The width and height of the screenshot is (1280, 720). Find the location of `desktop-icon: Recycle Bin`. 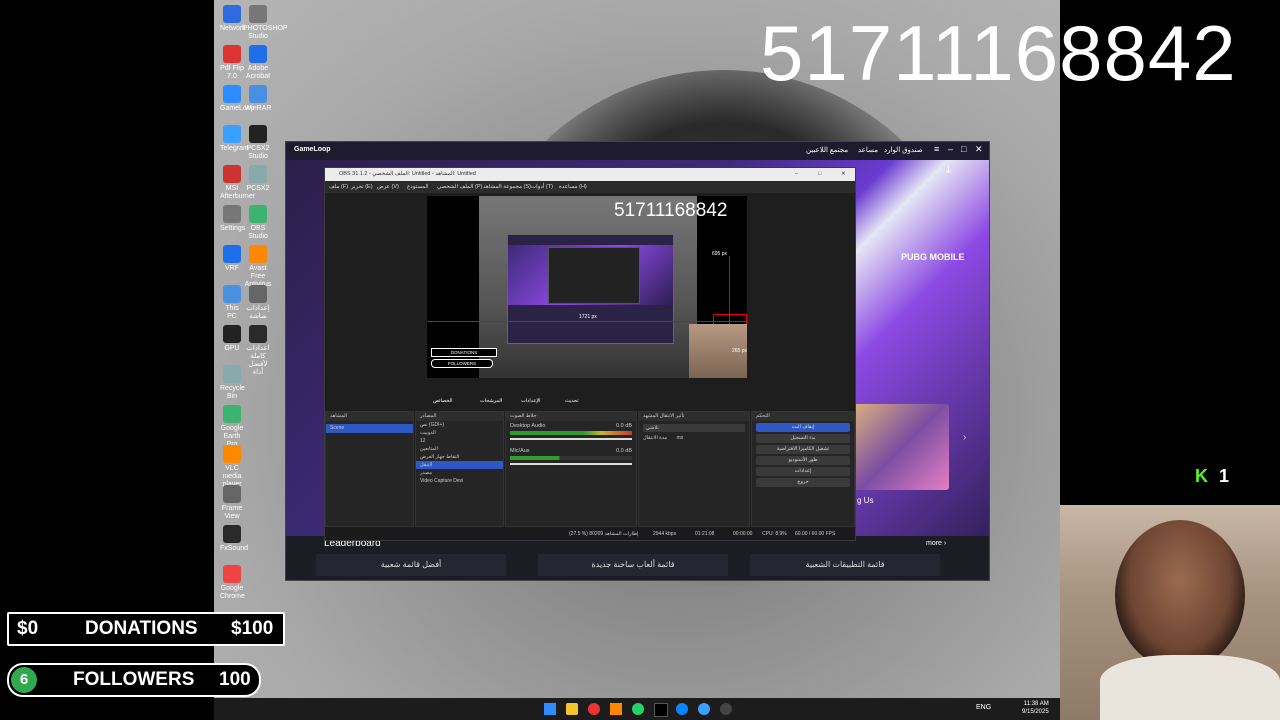

desktop-icon: Recycle Bin is located at coordinates (232, 383).